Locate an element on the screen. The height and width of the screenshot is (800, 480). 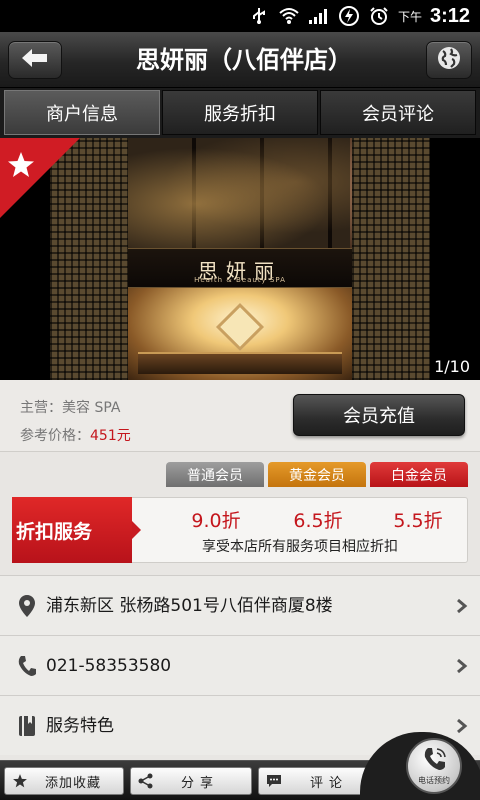
book-icon is located at coordinates (27, 726).